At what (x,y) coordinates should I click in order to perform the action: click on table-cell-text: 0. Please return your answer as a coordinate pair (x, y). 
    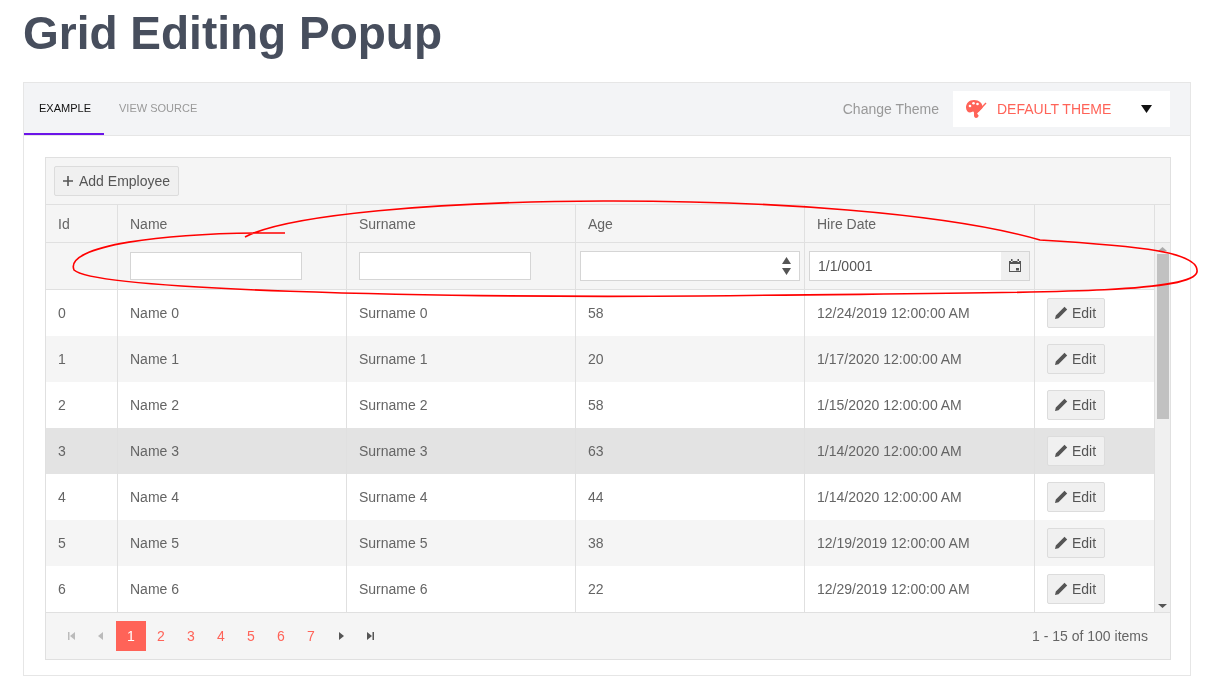
    Looking at the image, I should click on (62, 313).